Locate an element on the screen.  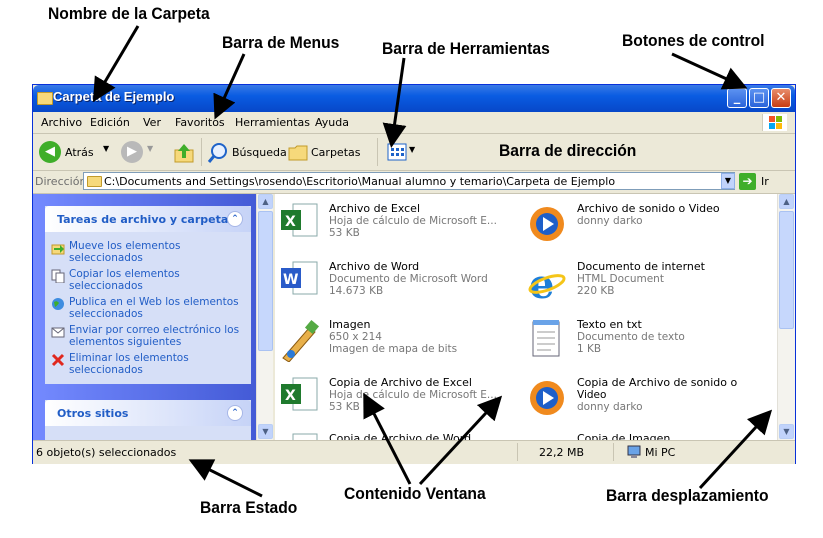
views-icon is located at coordinates (397, 152).